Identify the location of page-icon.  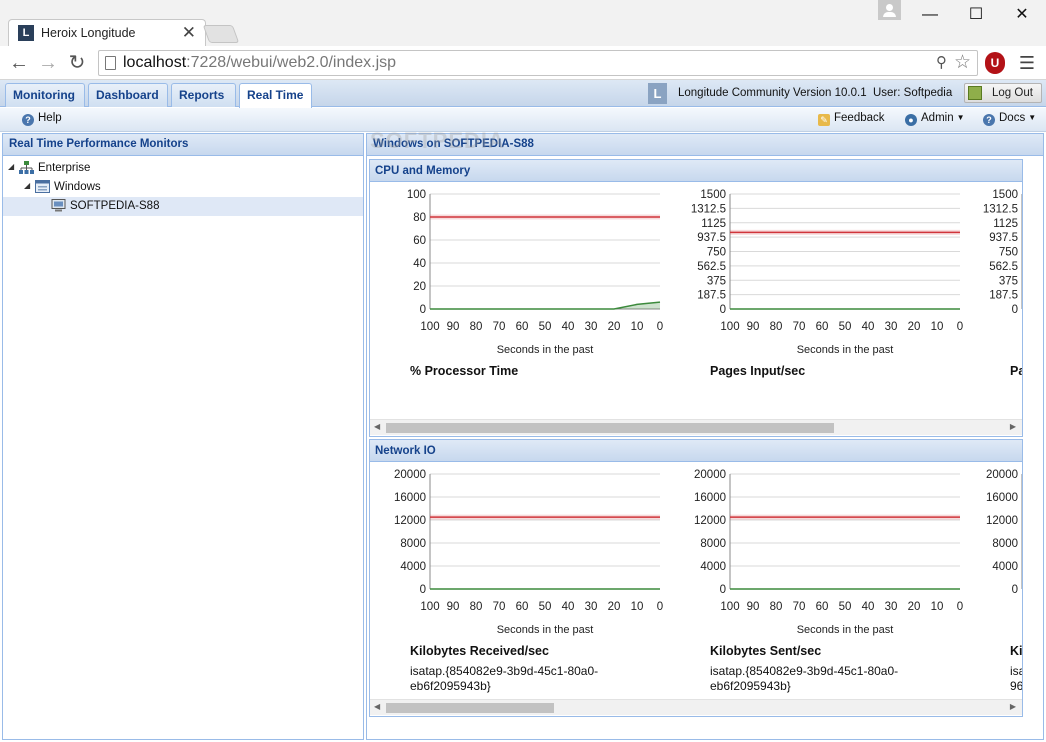
(110, 63).